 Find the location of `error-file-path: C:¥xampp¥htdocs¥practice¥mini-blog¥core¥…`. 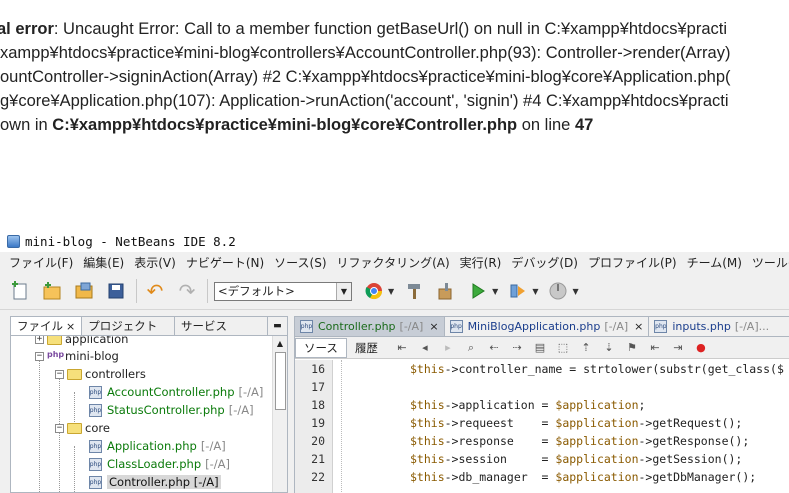

error-file-path: C:¥xampp¥htdocs¥practice¥mini-blog¥core¥… is located at coordinates (285, 125).